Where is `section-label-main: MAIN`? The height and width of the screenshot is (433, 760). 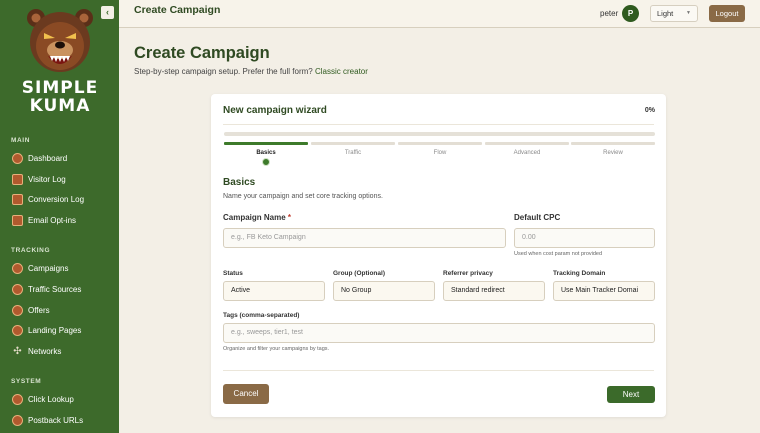 section-label-main: MAIN is located at coordinates (21, 140).